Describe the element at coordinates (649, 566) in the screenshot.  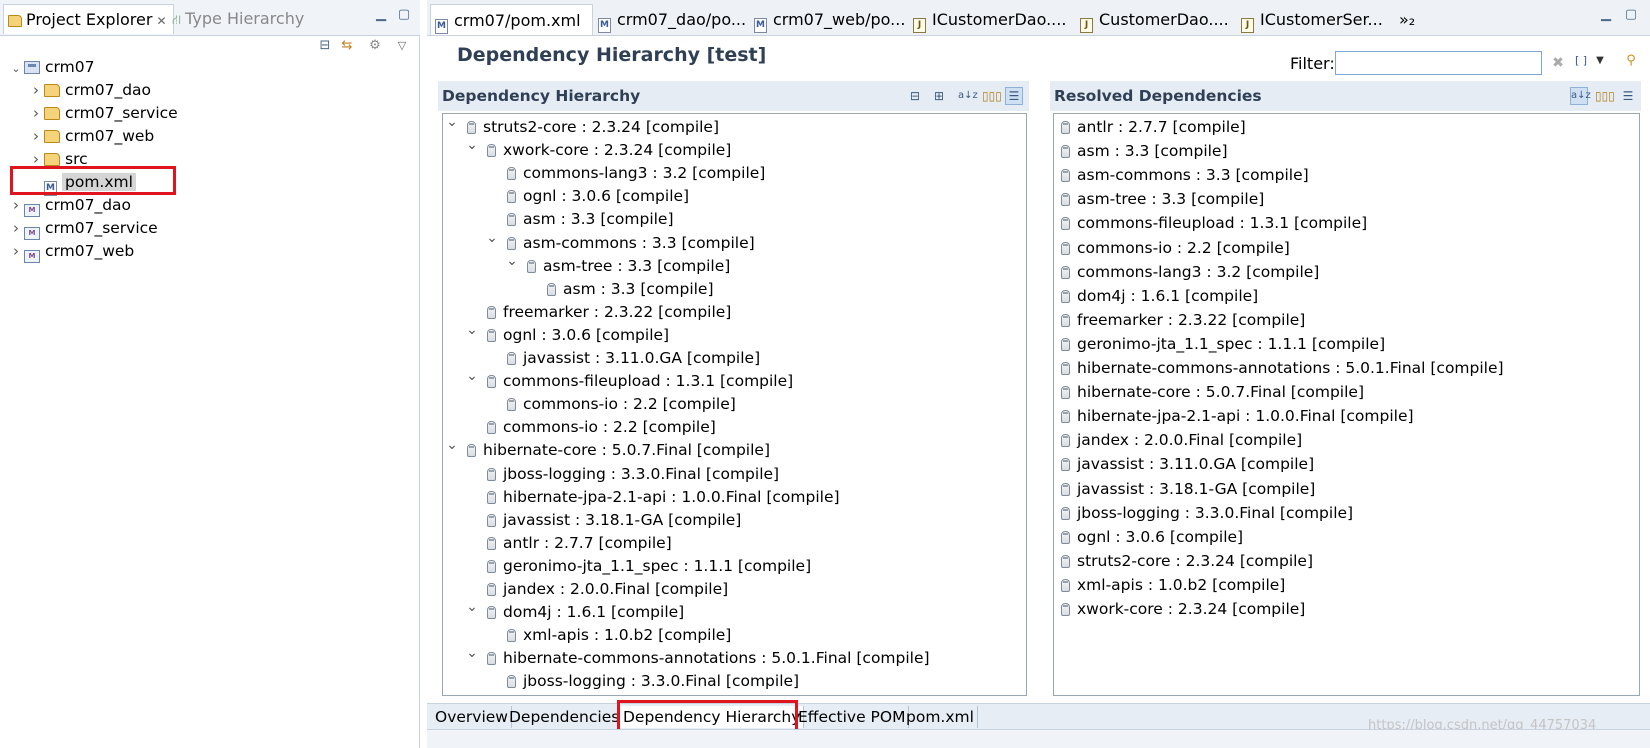
I see `dependency-node: geronimo-jta_1.1_spec : 1.1.1 [compile]` at that location.